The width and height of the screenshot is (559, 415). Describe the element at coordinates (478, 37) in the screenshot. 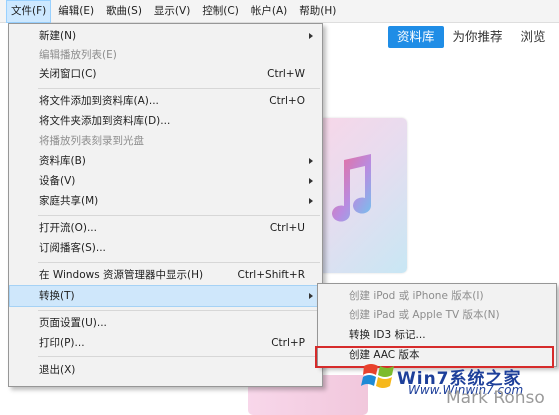

I see `tab-for-you: 为你推荐` at that location.